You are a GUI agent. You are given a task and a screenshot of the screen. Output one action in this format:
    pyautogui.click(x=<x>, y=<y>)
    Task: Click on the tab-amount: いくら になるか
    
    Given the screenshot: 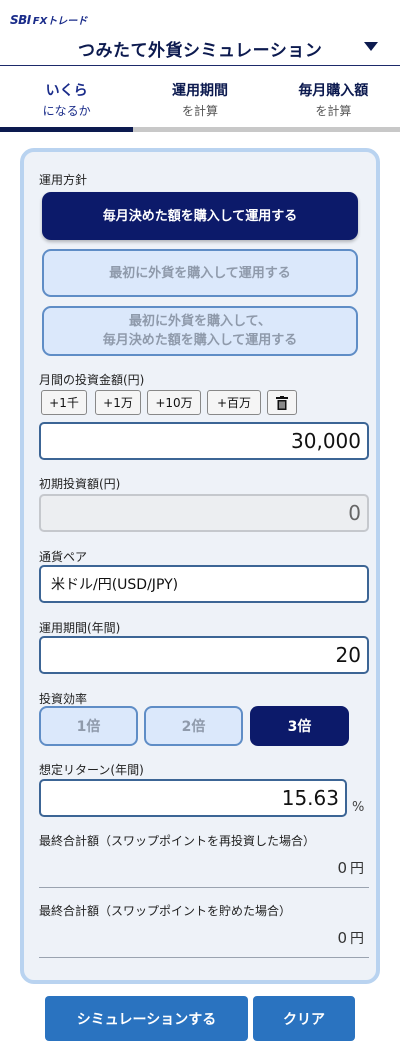 What is the action you would take?
    pyautogui.click(x=67, y=99)
    